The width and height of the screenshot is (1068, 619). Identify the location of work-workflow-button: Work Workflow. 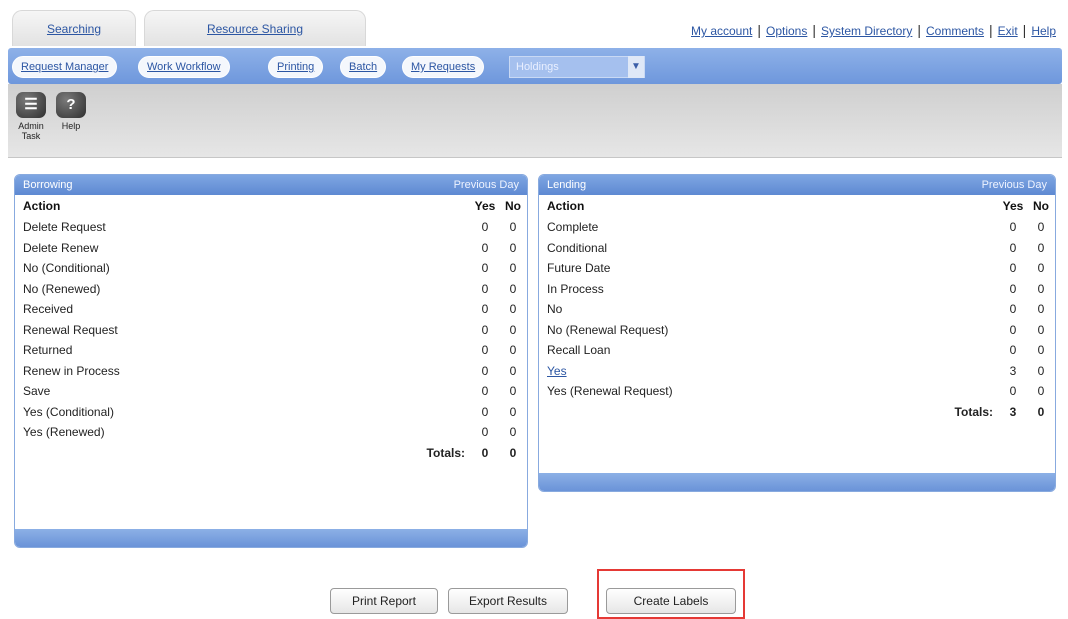
(184, 67).